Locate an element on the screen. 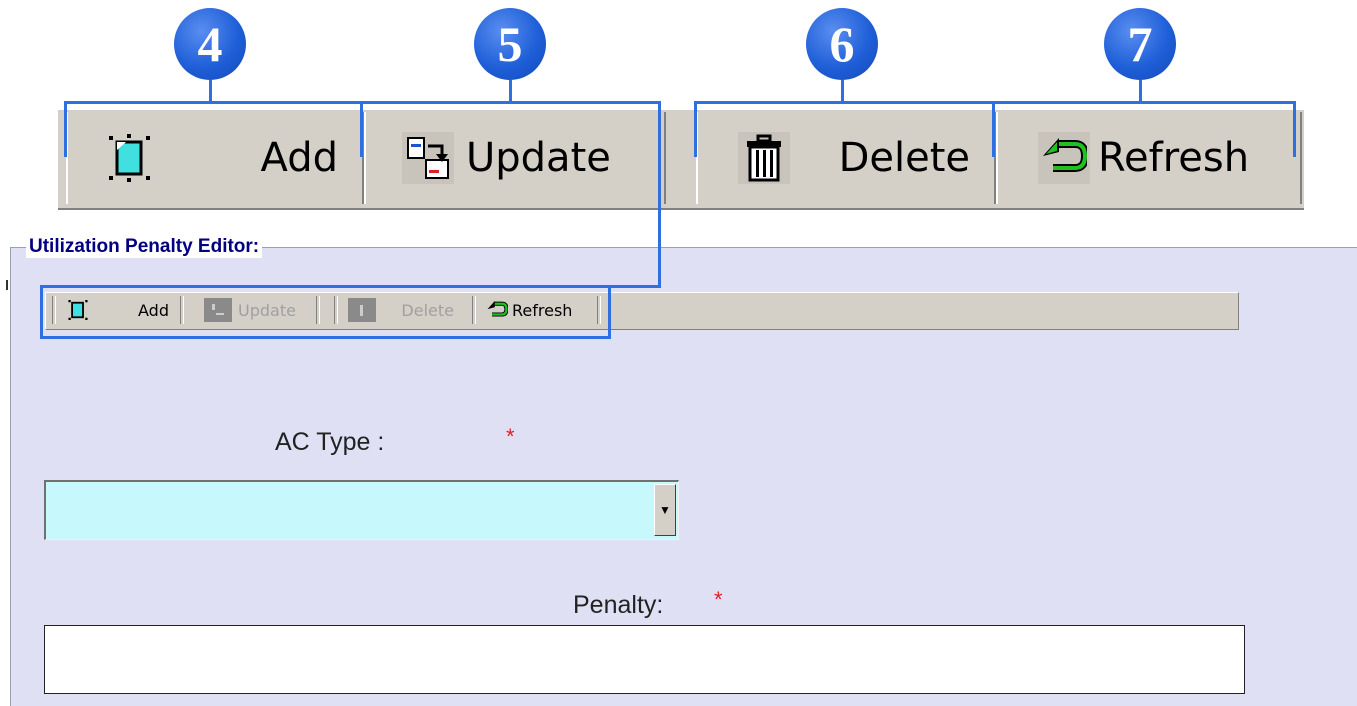  ac-type-label: AC Type : is located at coordinates (330, 442).